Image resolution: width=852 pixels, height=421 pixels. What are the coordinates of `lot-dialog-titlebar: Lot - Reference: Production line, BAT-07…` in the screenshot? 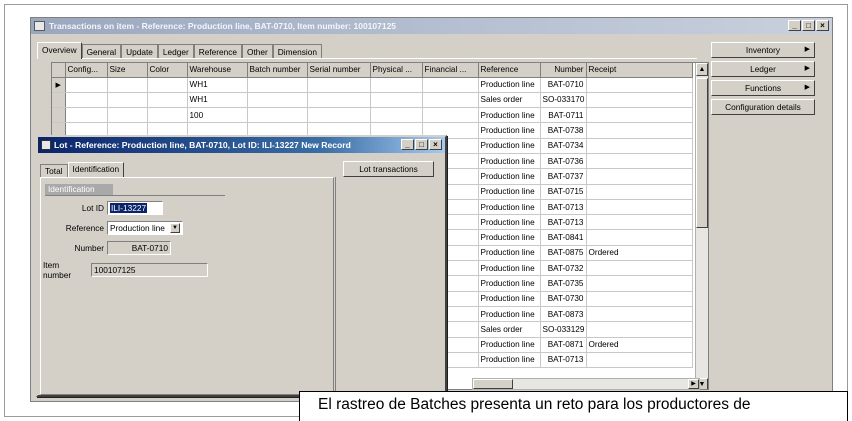 It's located at (241, 145).